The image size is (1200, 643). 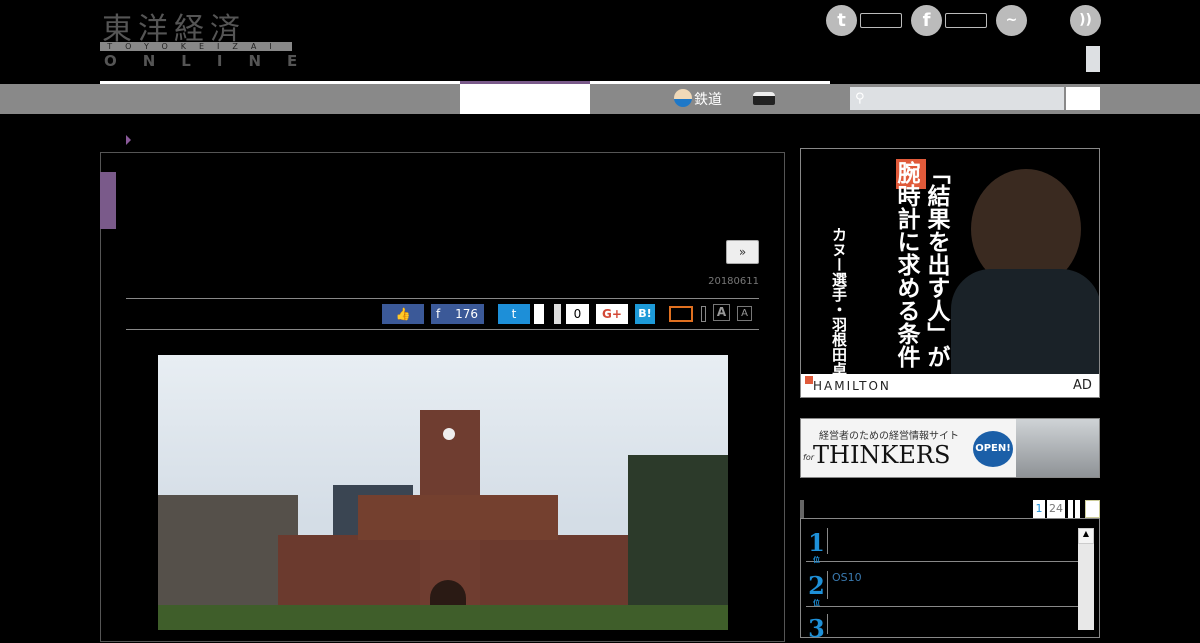 What do you see at coordinates (993, 449) in the screenshot?
I see `thinkers-badge: OPEN!` at bounding box center [993, 449].